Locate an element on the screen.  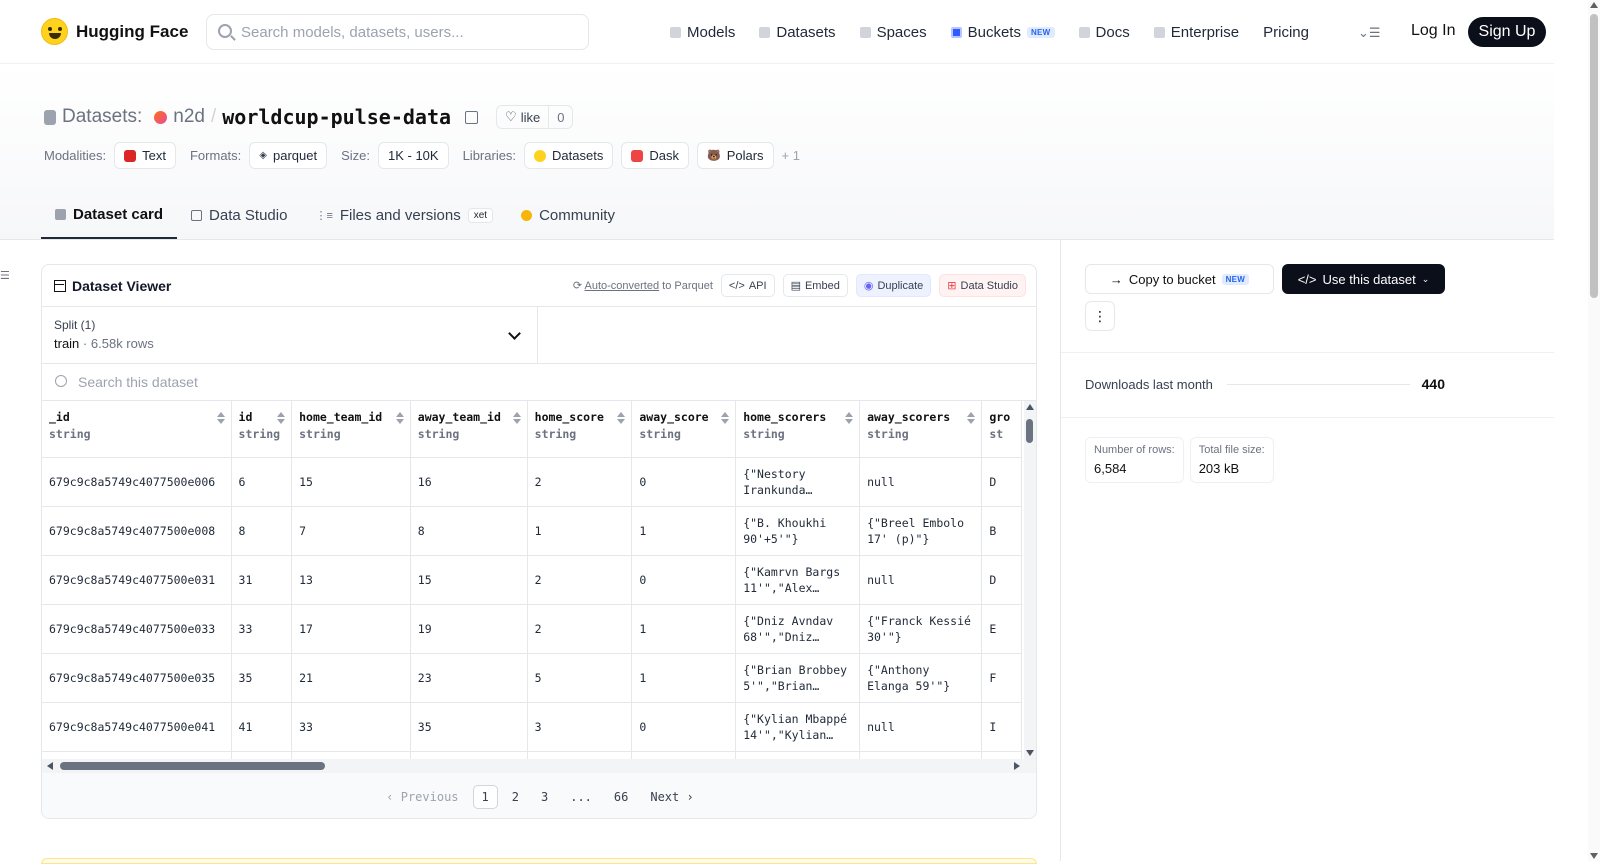
tab-dataset-card: Dataset card is located at coordinates (109, 215).